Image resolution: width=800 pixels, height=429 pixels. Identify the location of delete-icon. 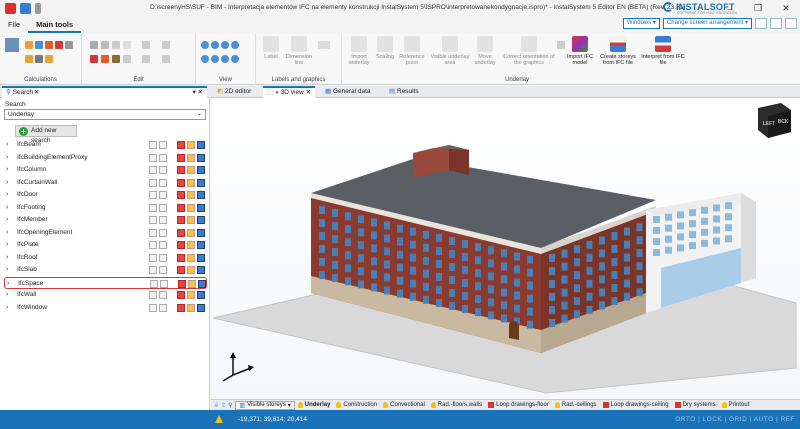
(105, 59).